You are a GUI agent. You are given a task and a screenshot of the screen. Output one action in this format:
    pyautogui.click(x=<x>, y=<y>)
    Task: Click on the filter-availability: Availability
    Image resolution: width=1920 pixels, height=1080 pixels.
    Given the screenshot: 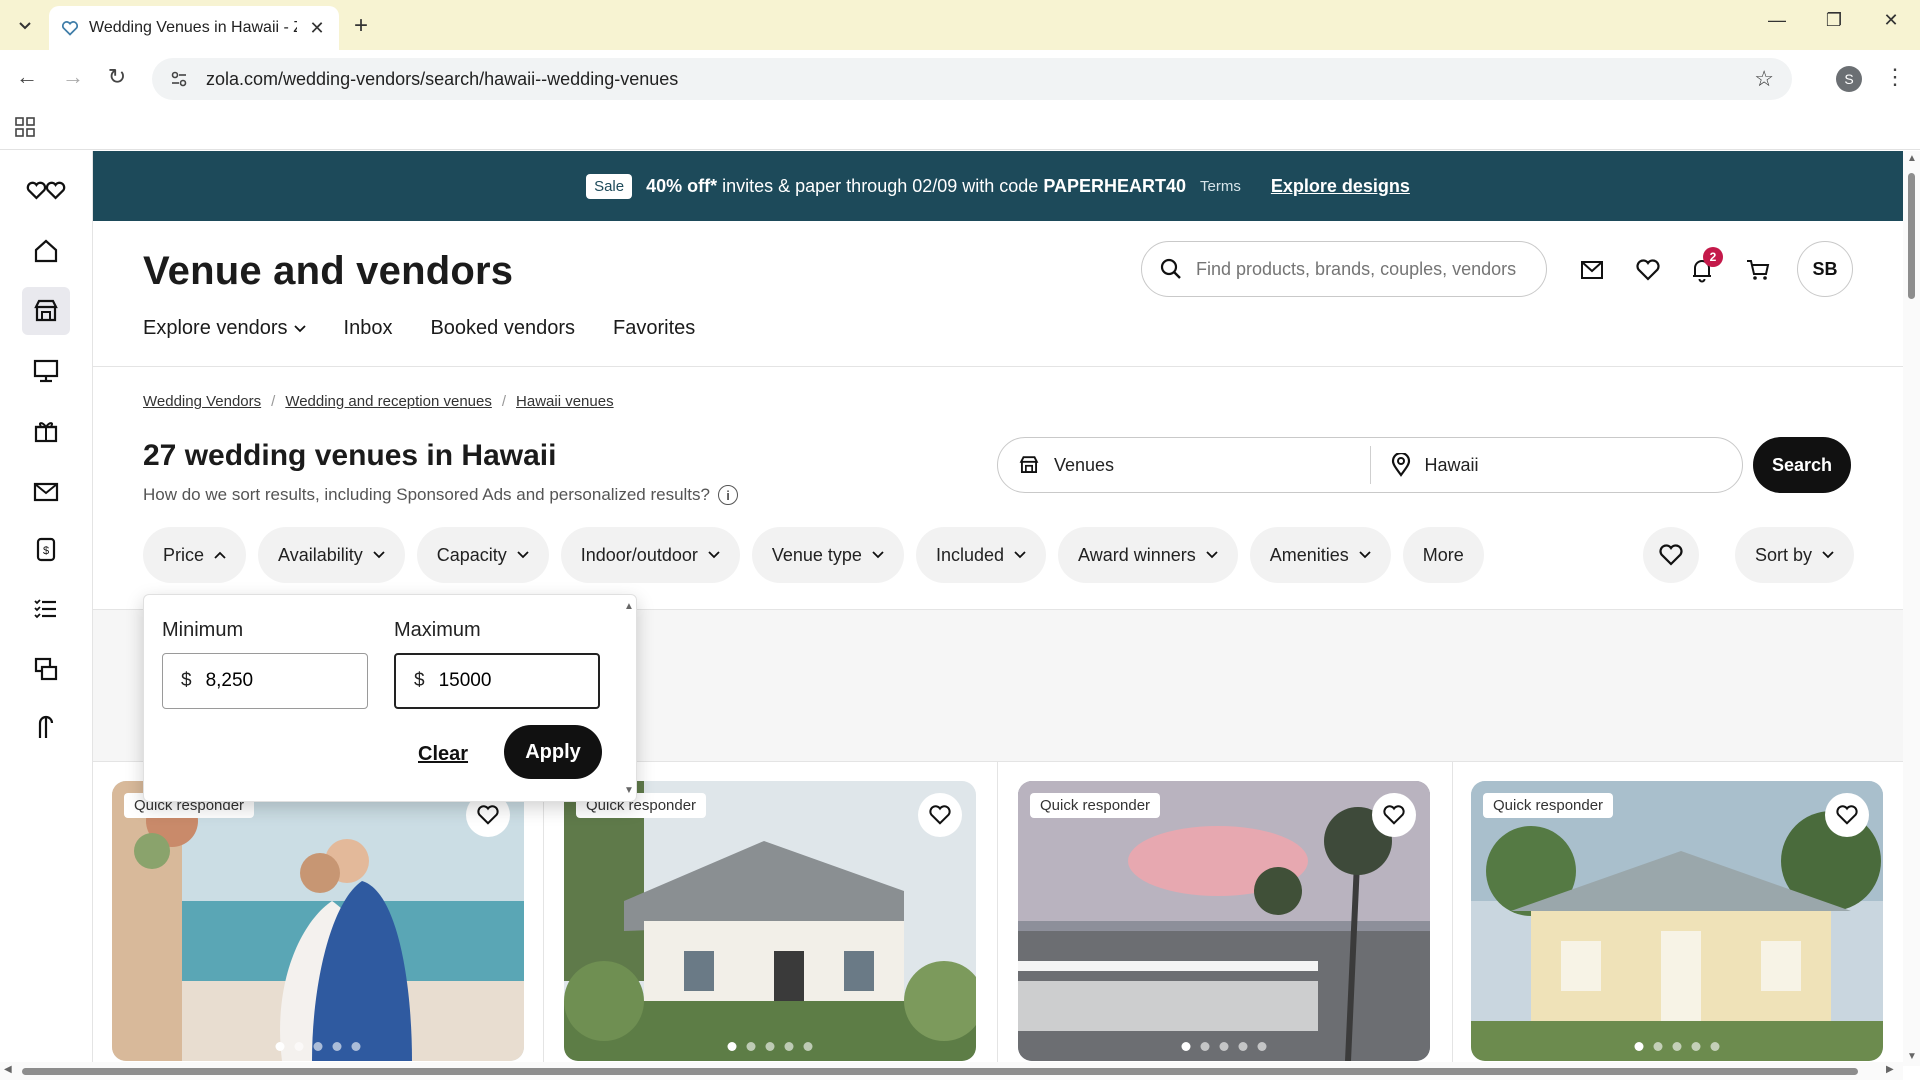 What is the action you would take?
    pyautogui.click(x=331, y=555)
    